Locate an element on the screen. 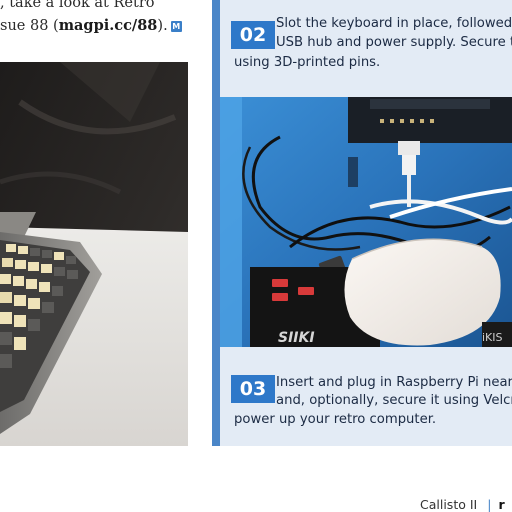  hub-brand-label: SIIKI is located at coordinates (296, 338).